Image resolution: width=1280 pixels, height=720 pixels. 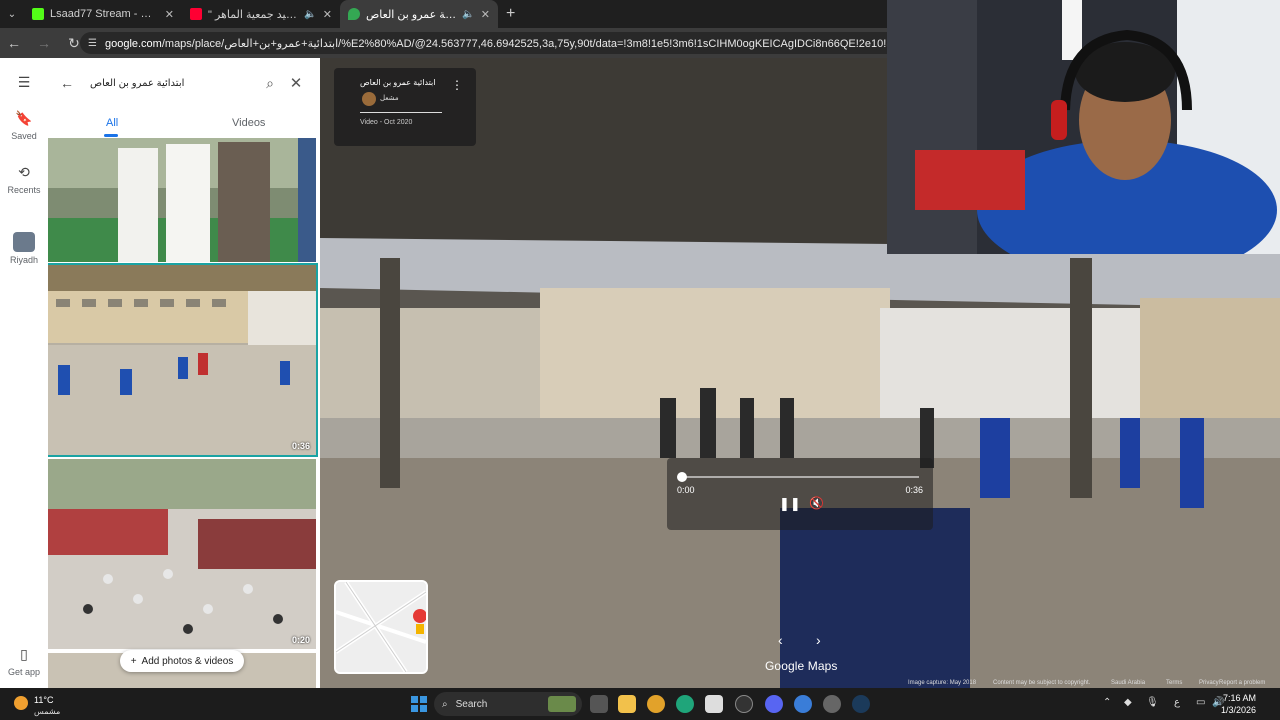 I want to click on rail-get-app: ▯ Get app, so click(x=24, y=661).